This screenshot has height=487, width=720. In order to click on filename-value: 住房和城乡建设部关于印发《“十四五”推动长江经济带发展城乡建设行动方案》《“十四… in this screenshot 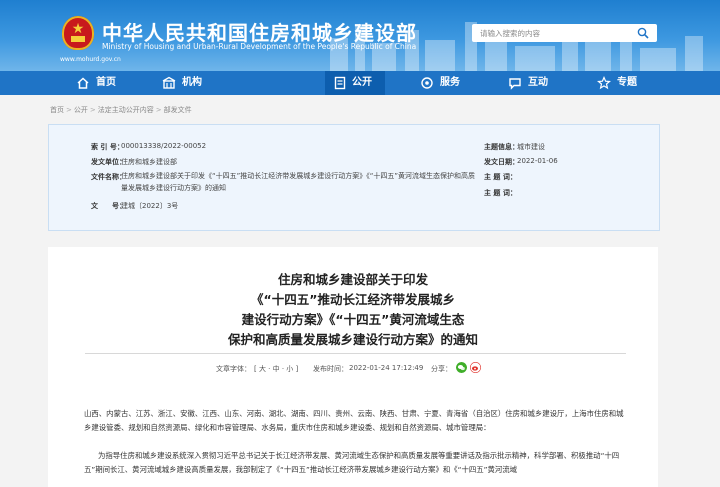, I will do `click(298, 182)`.